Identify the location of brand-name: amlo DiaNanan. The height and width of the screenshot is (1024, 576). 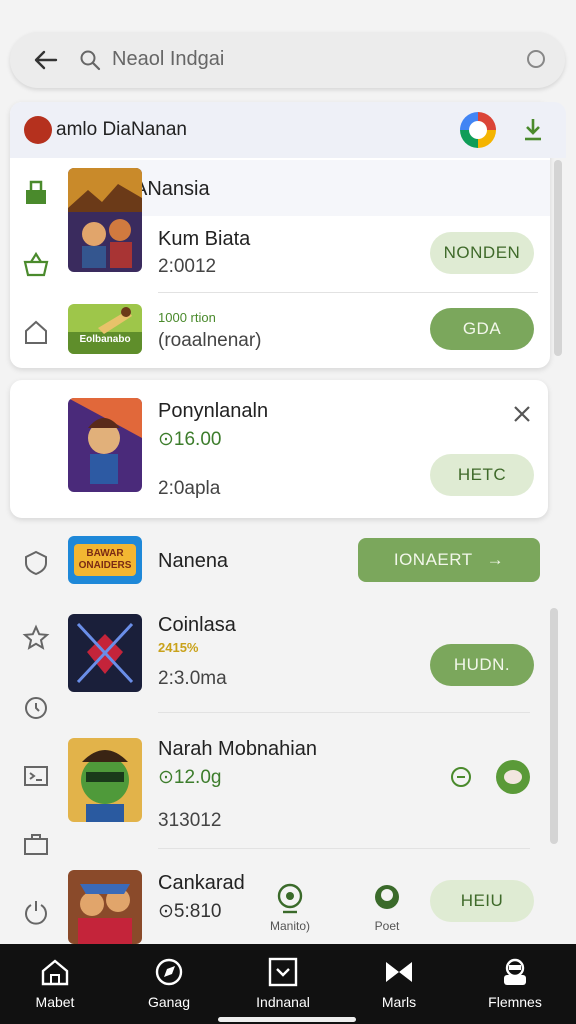
(121, 129).